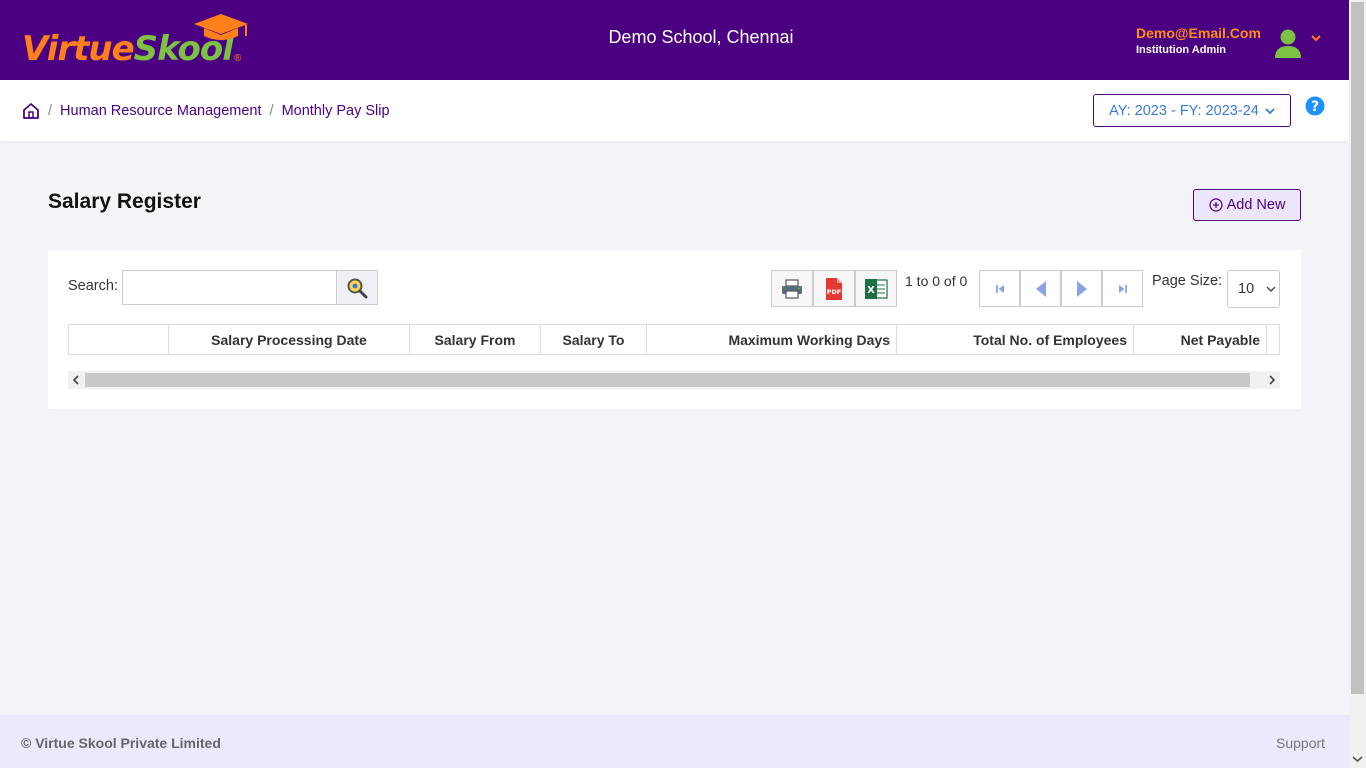  I want to click on previous-page-button, so click(1040, 288).